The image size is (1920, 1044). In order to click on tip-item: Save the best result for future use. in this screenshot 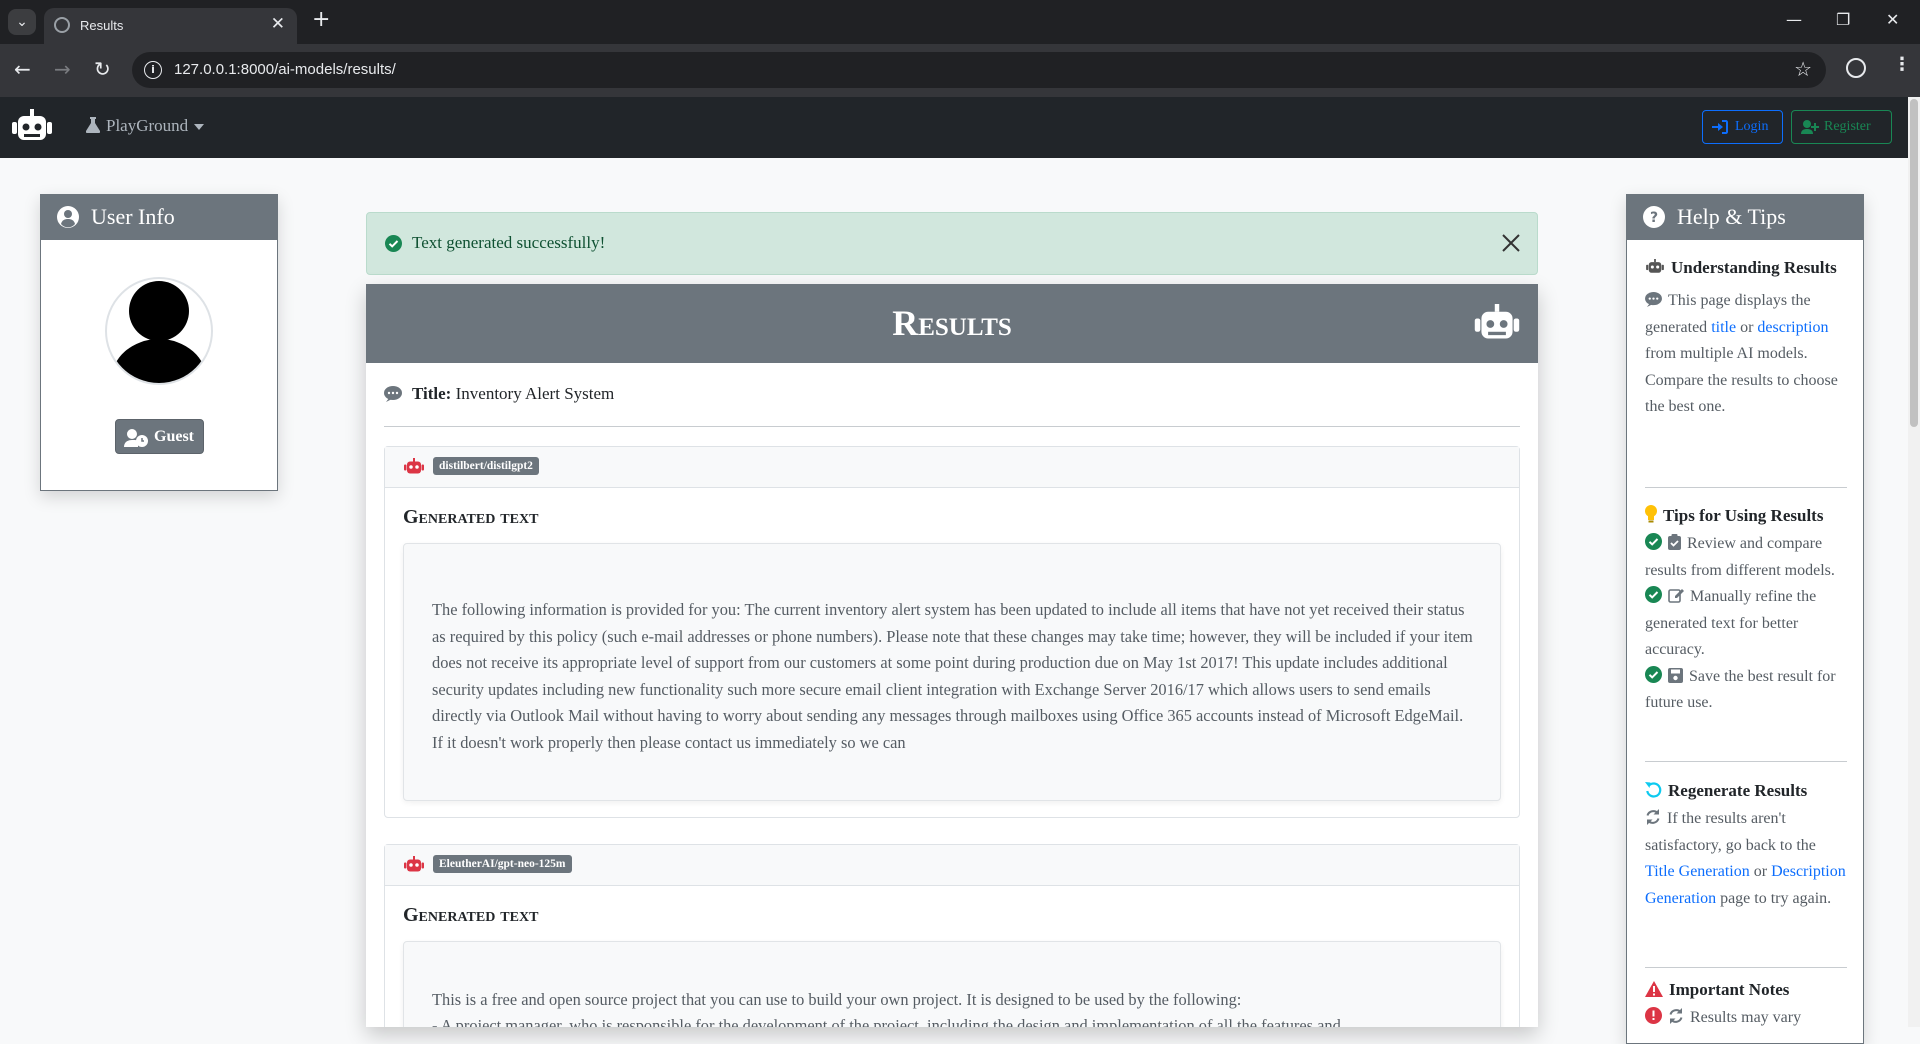, I will do `click(1746, 690)`.